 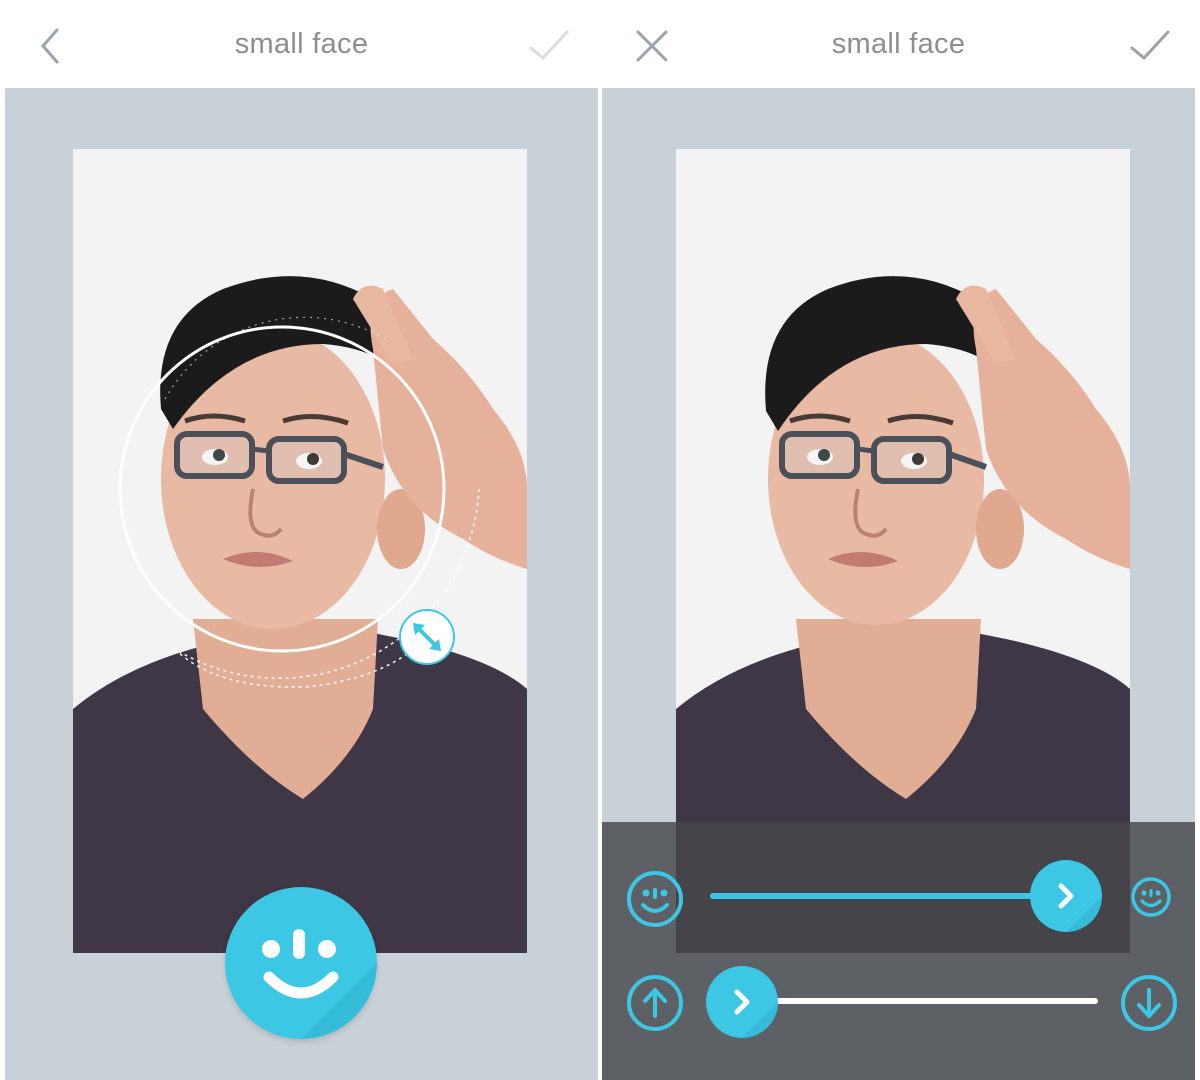 I want to click on face-position-slider-thumb, so click(x=742, y=1002).